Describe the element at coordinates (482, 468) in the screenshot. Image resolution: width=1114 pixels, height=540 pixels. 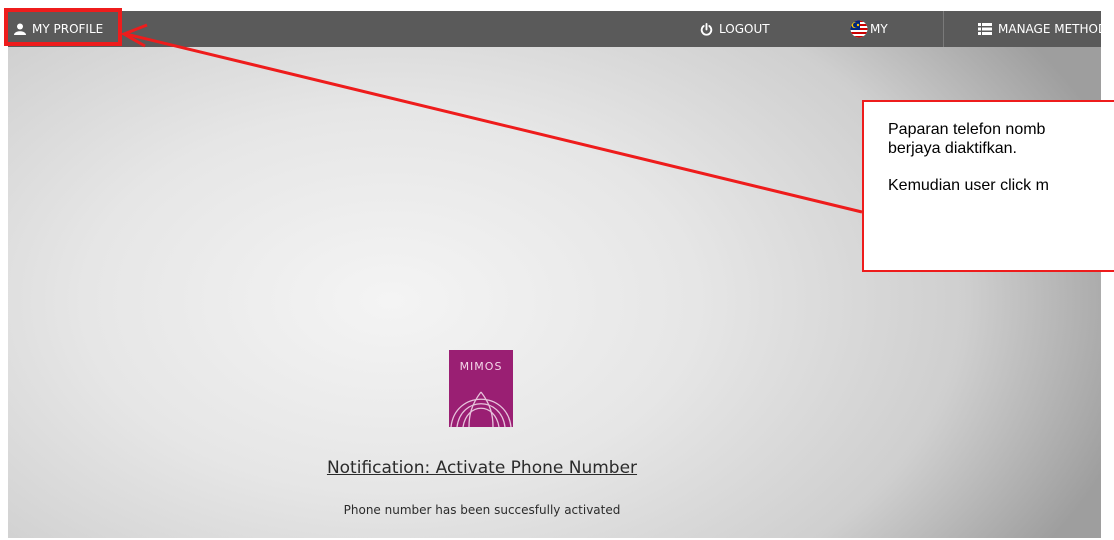
I see `notification-title: Notification: Activate Phone Number` at that location.